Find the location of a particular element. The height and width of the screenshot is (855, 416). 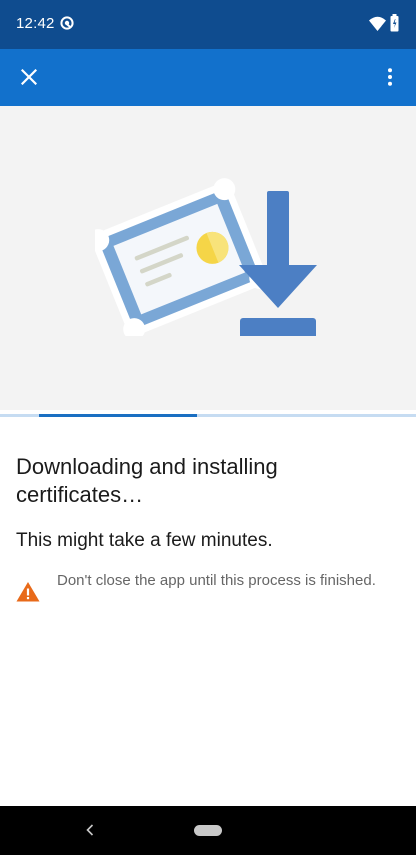

more-options-button is located at coordinates (390, 77).